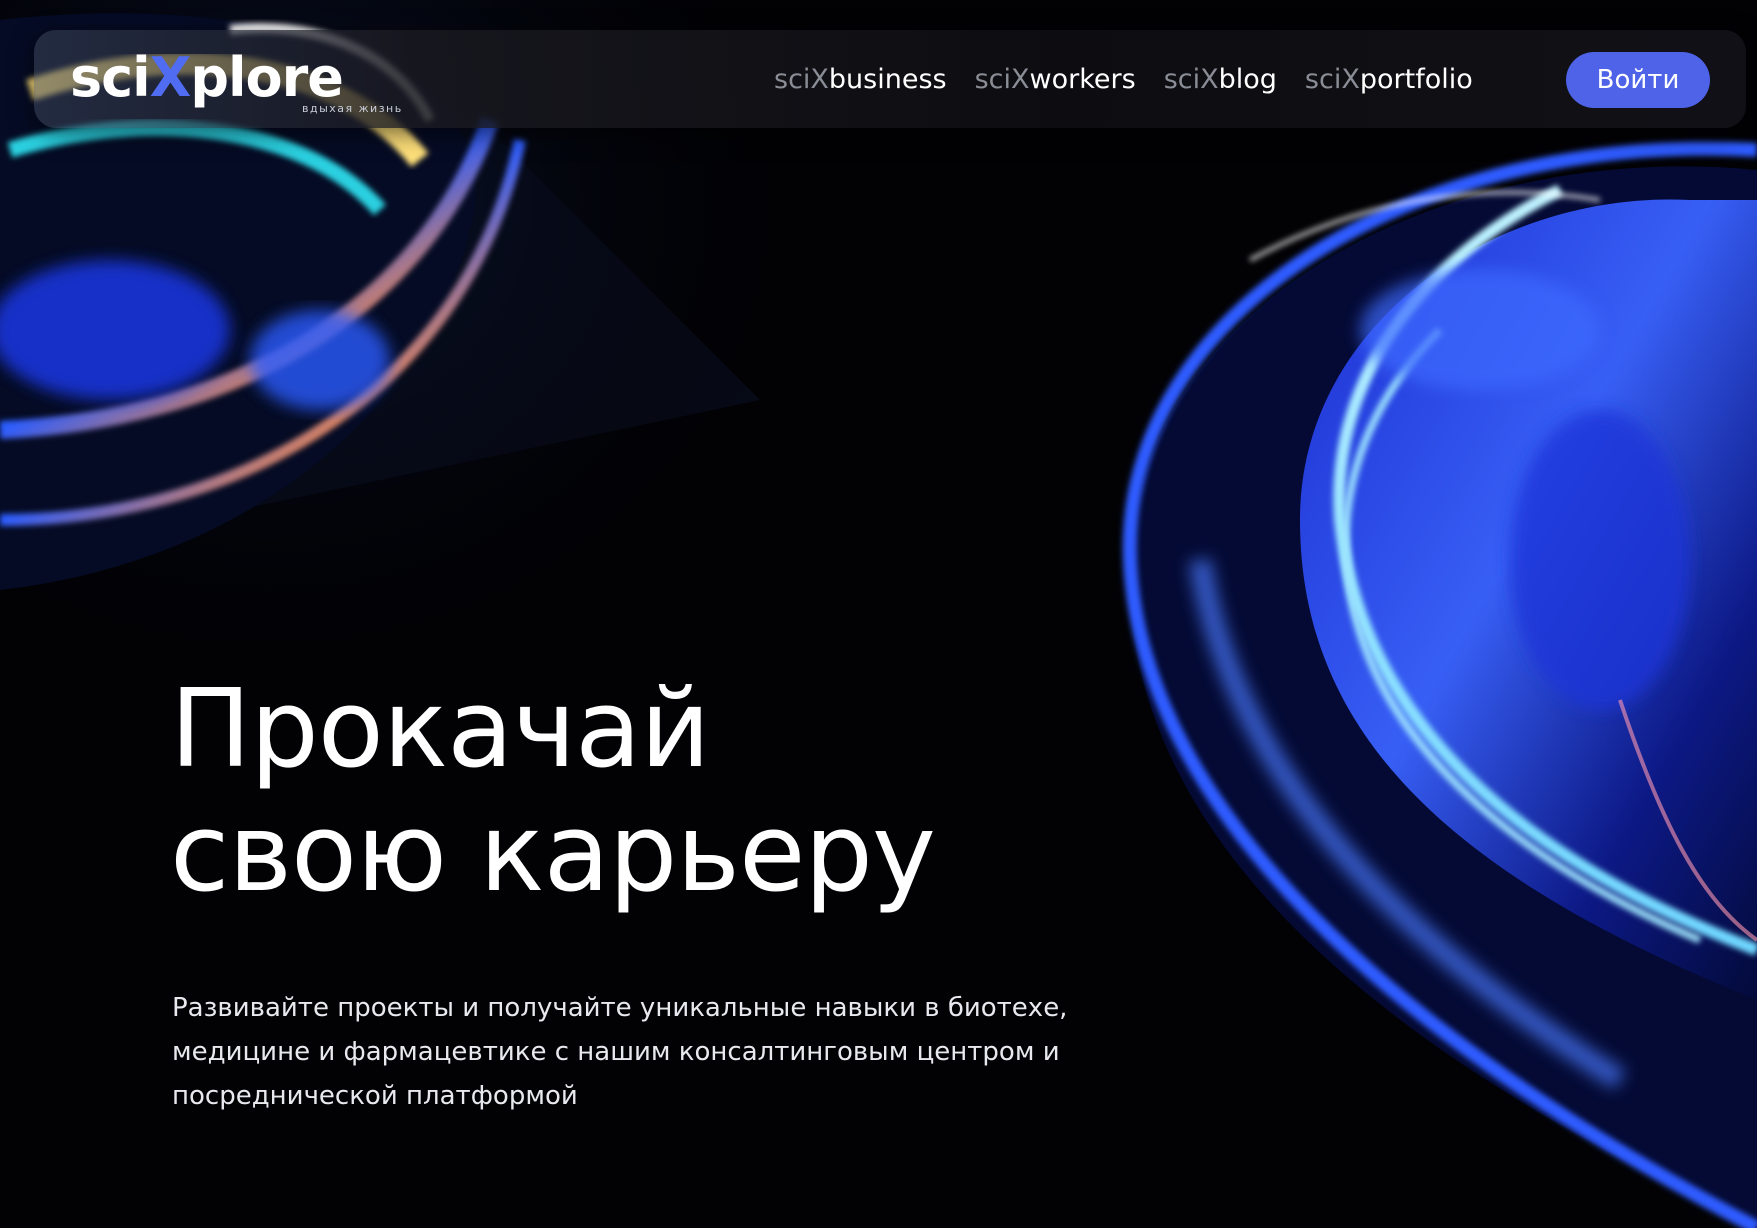  I want to click on nav-link-business: sciXbusiness, so click(860, 79).